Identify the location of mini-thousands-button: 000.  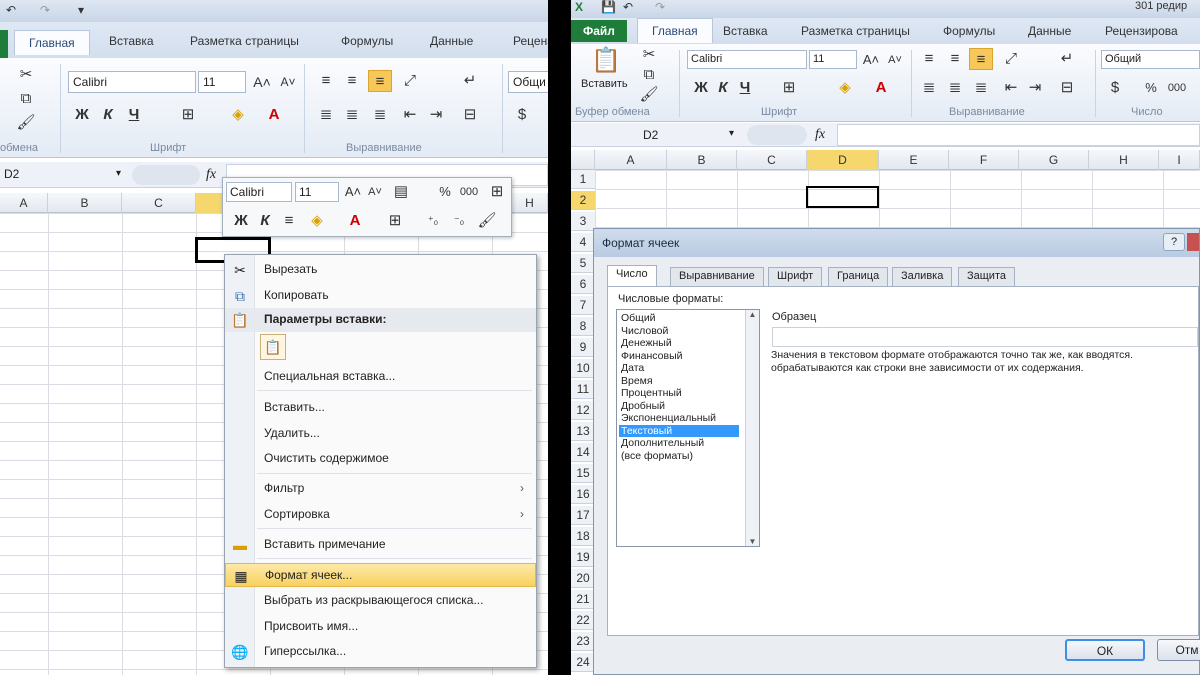
(469, 192).